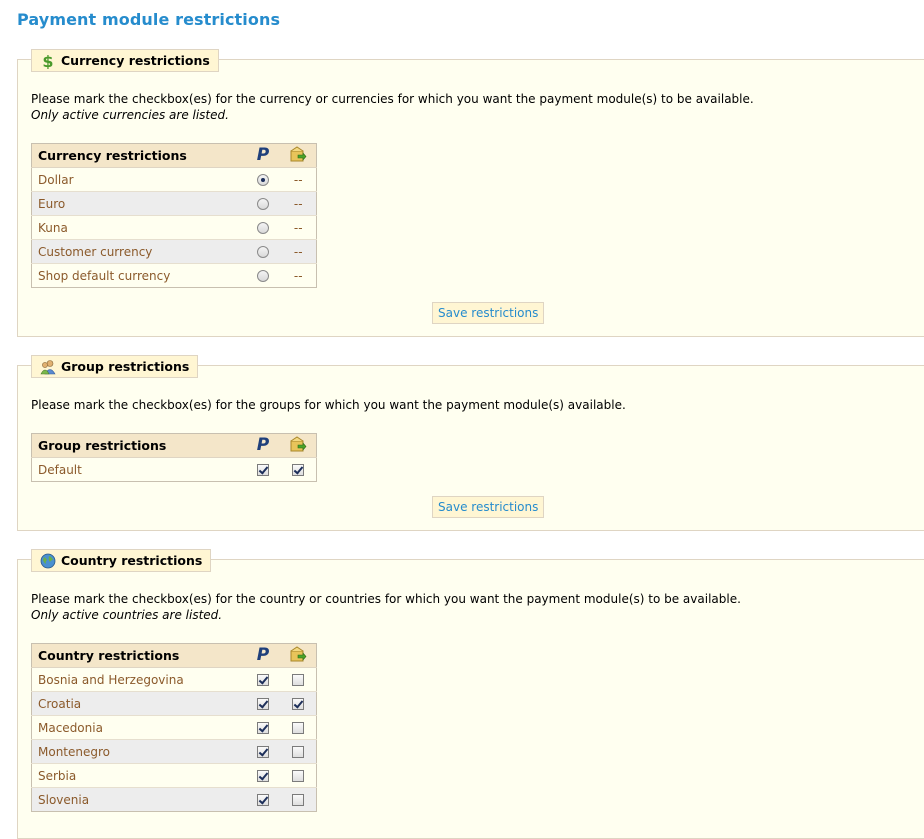  Describe the element at coordinates (138, 703) in the screenshot. I see `country-label: Croatia` at that location.